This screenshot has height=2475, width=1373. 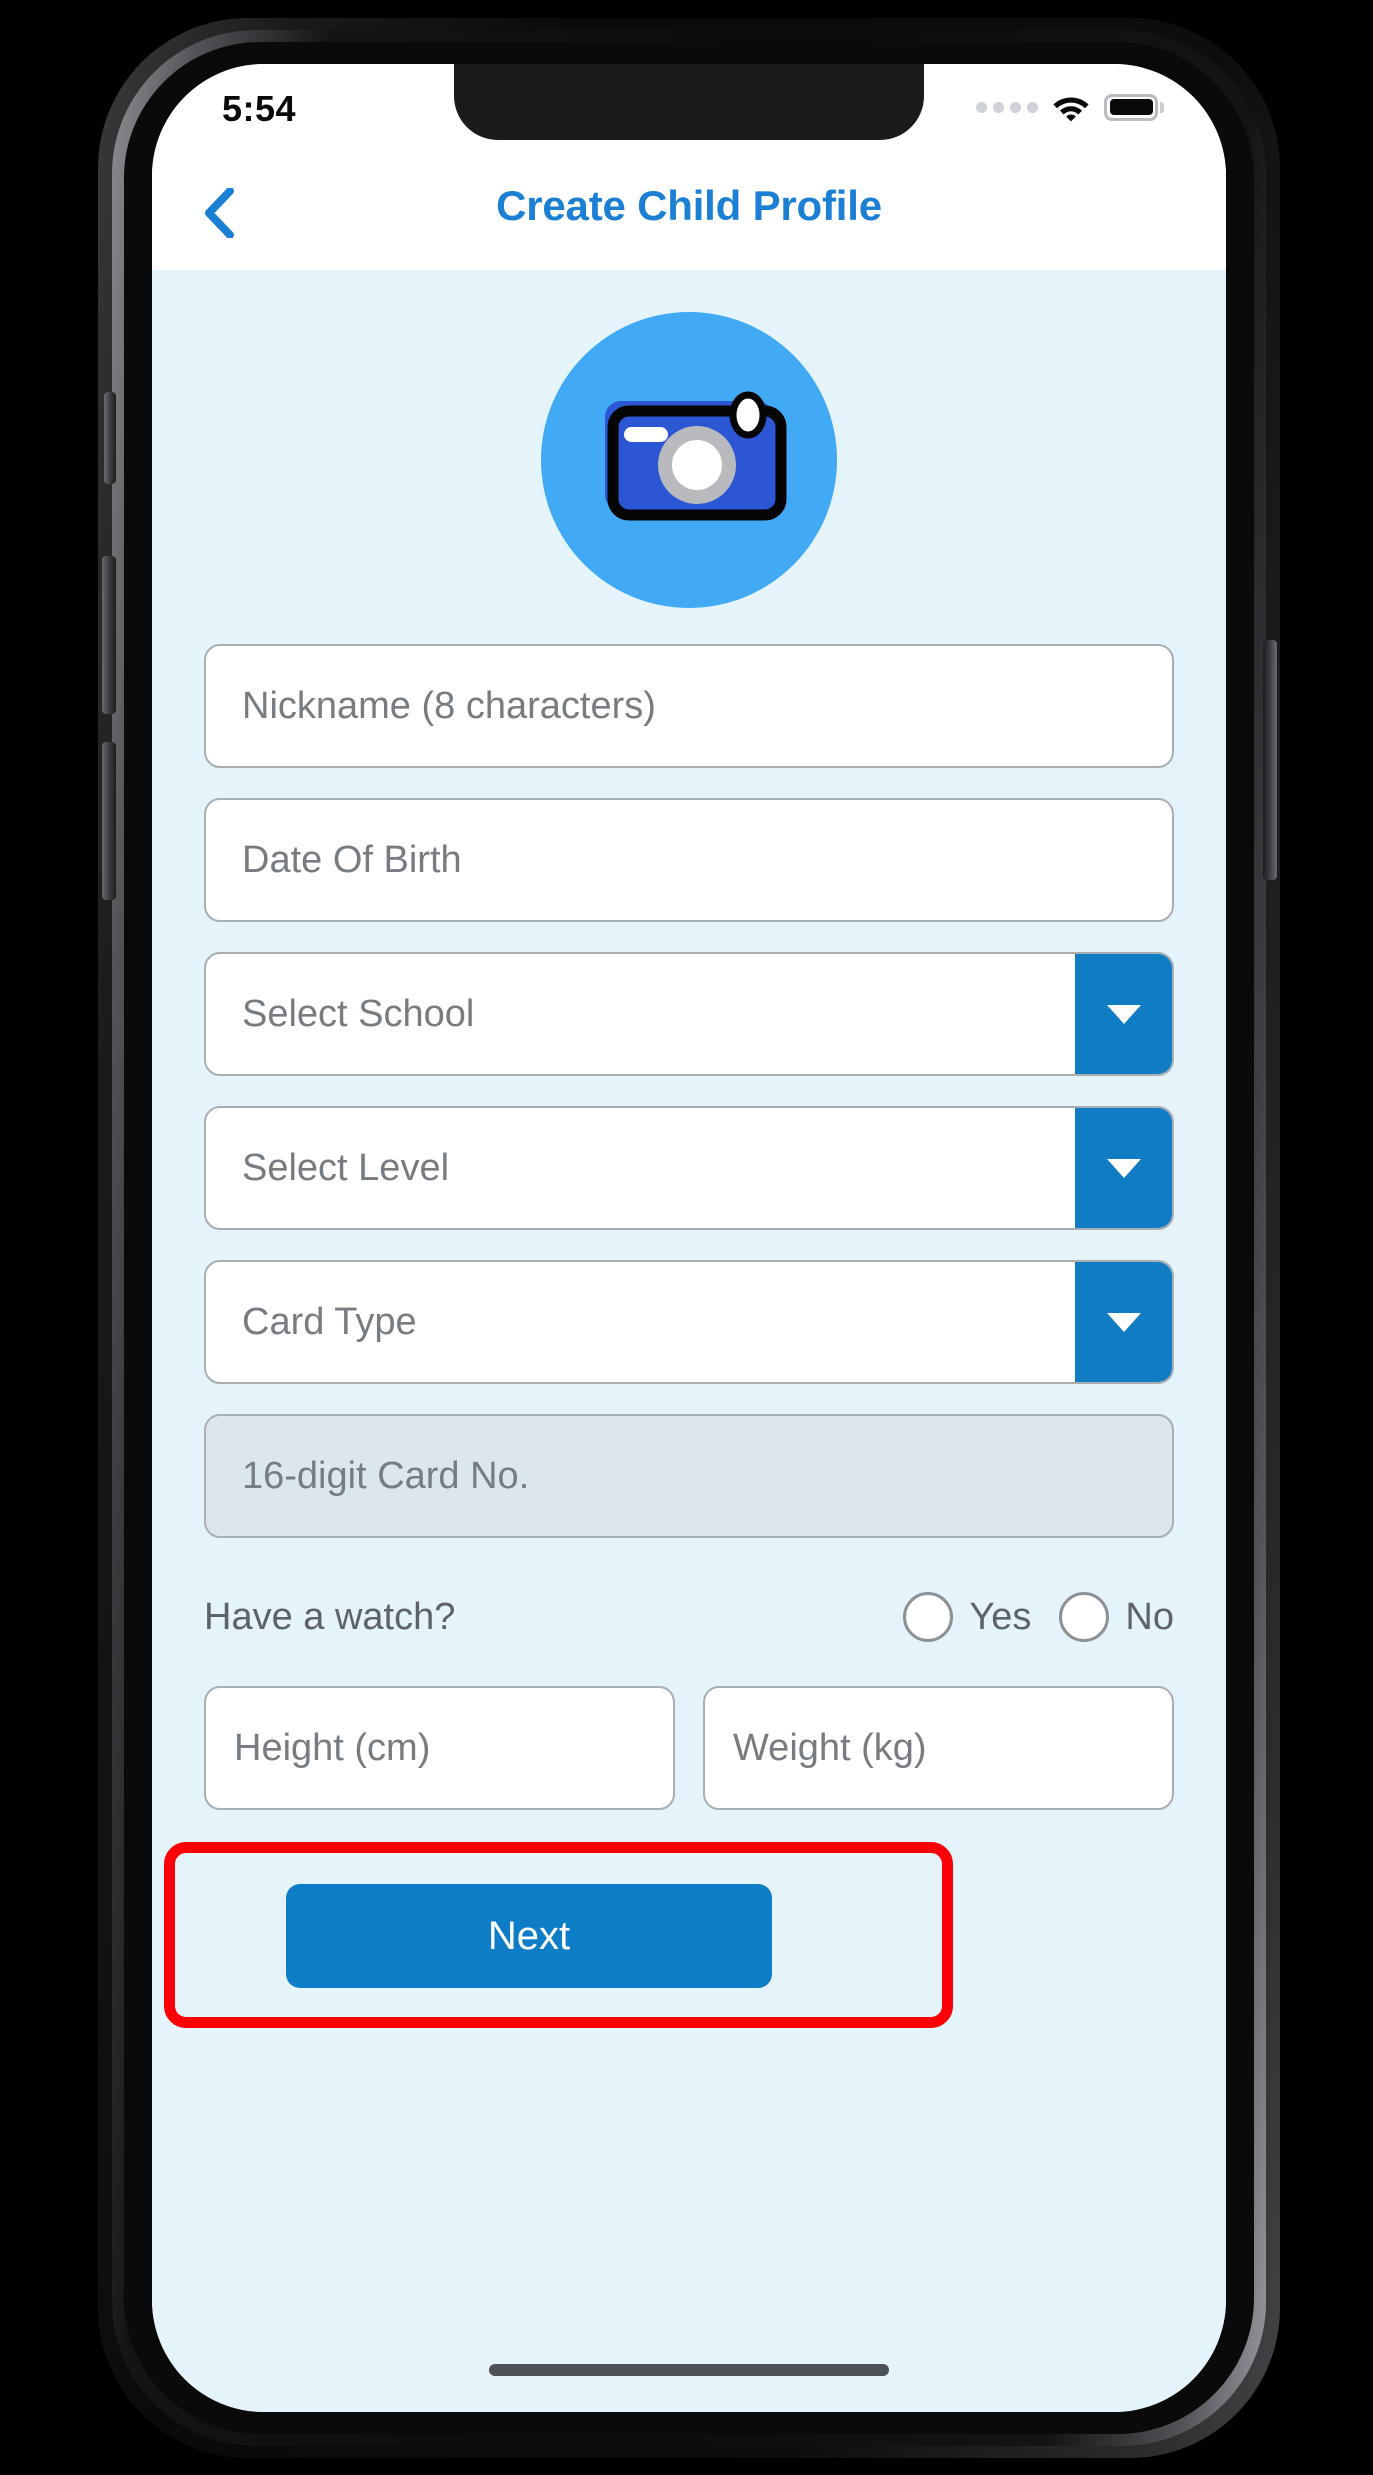 I want to click on select-level-field: Select Level, so click(x=689, y=1168).